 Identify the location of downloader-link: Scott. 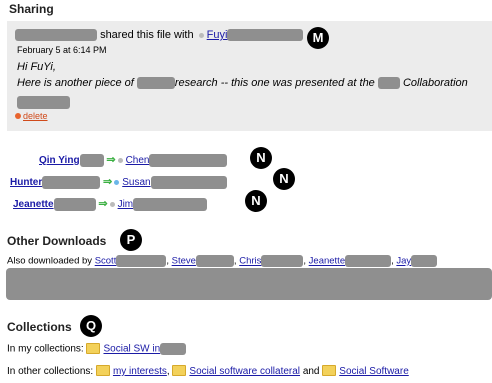
(106, 261).